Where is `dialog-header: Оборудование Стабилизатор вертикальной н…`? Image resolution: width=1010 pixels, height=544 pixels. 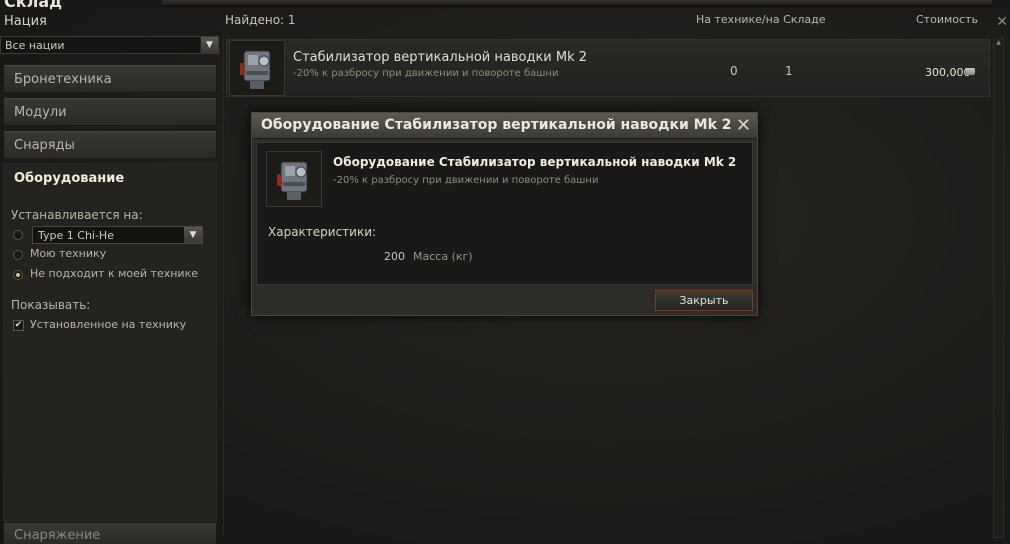
dialog-header: Оборудование Стабилизатор вертикальной н… is located at coordinates (504, 126).